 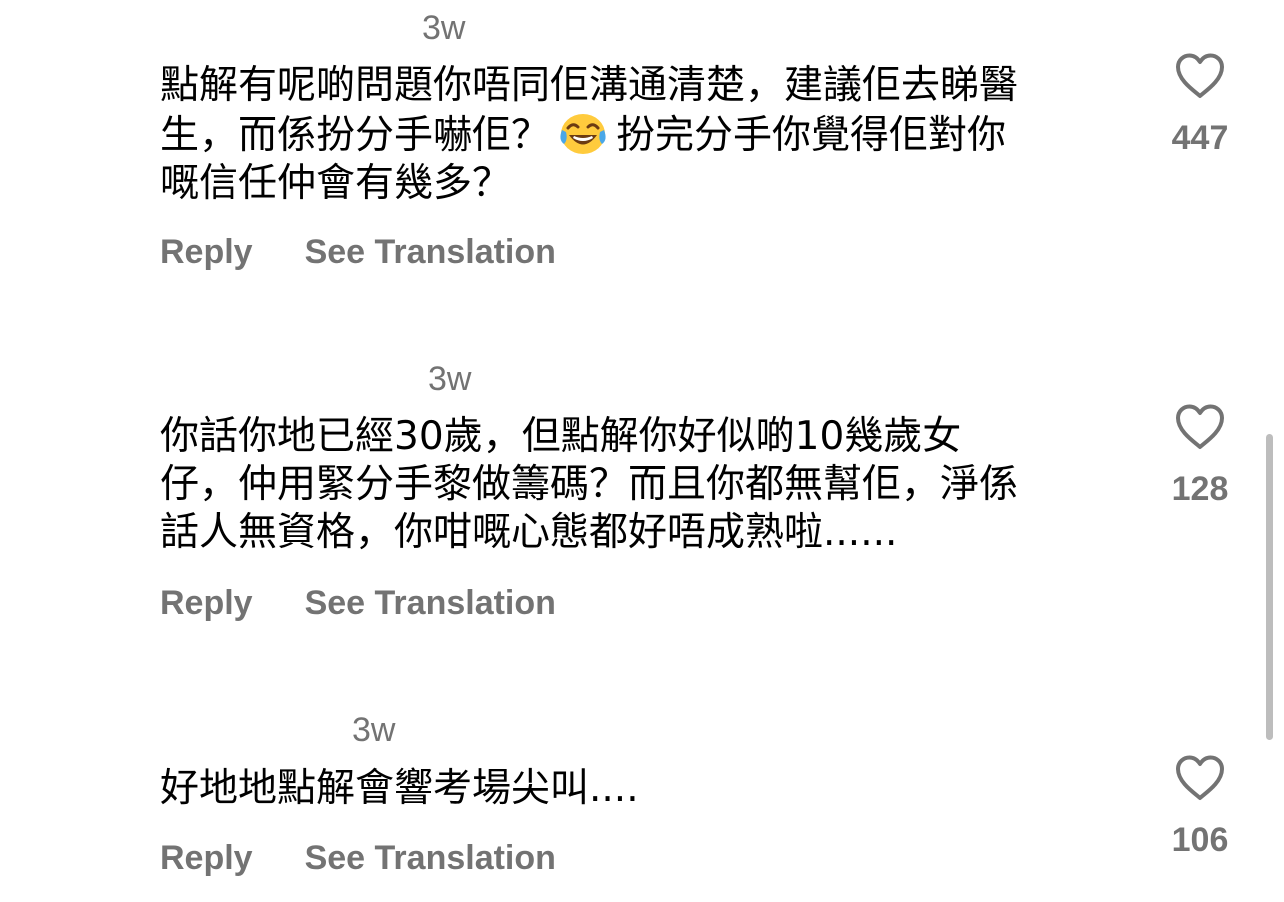 I want to click on like-control: 128, so click(x=1200, y=456).